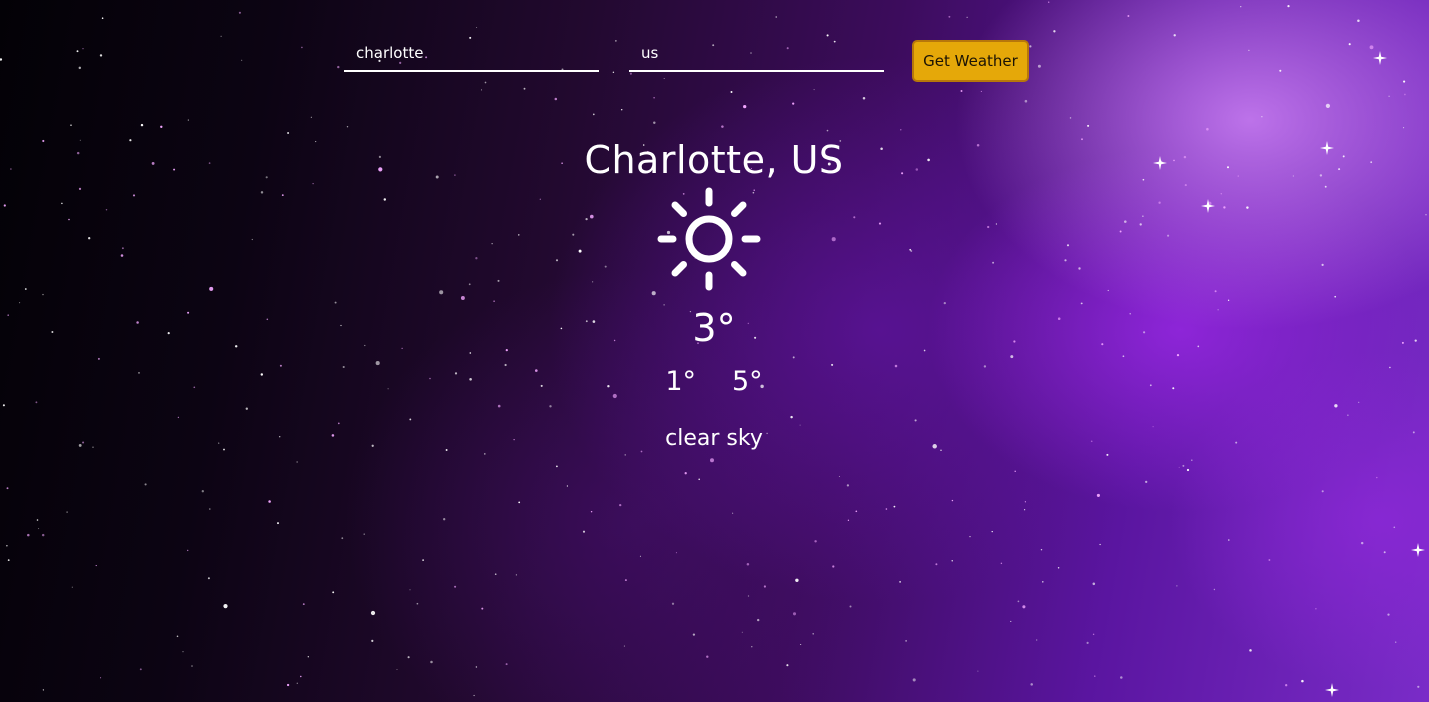 This screenshot has width=1429, height=702. What do you see at coordinates (680, 381) in the screenshot?
I see `min-temperature: 1°` at bounding box center [680, 381].